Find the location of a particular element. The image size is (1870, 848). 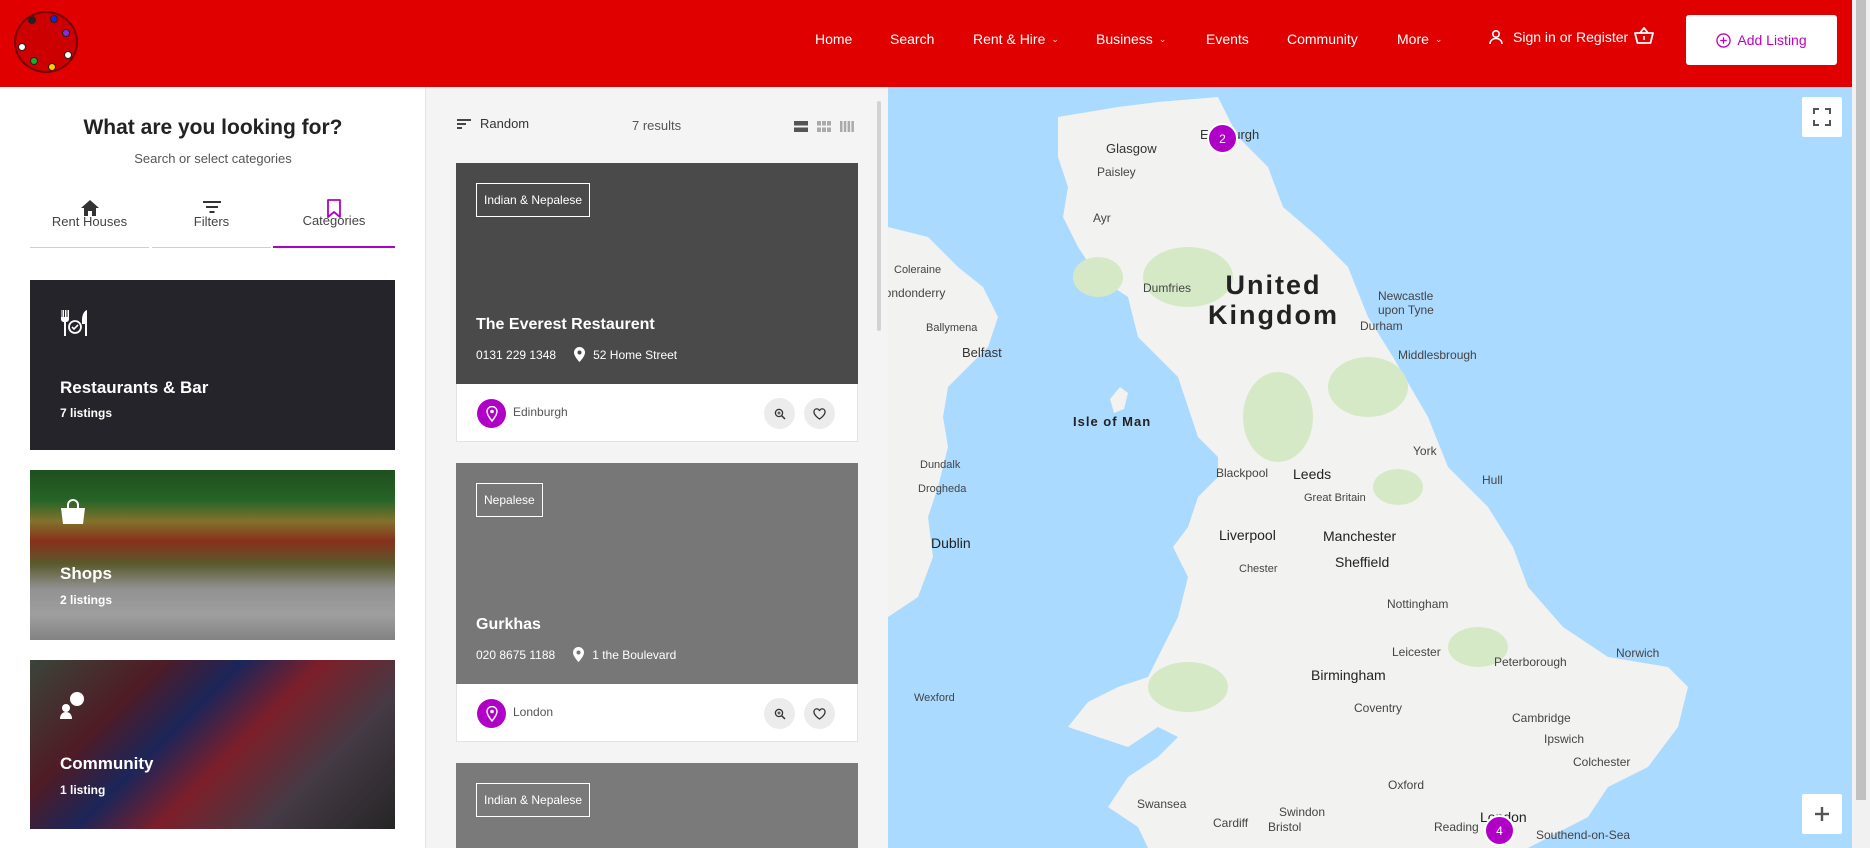

nav-label: Events is located at coordinates (1227, 39).